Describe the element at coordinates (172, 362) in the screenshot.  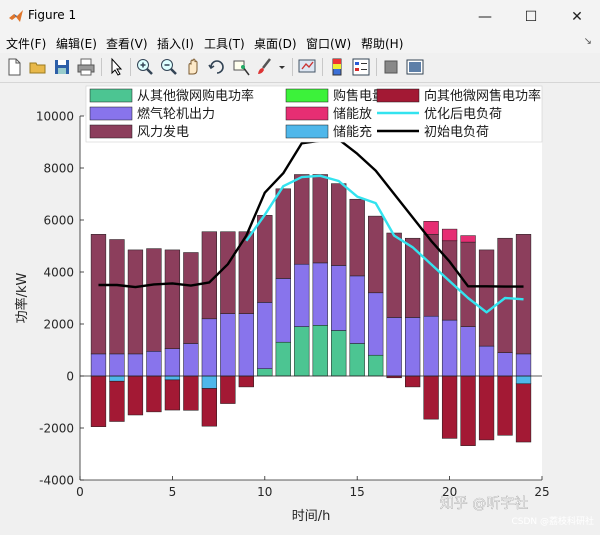
I see `bar-gas-h5` at that location.